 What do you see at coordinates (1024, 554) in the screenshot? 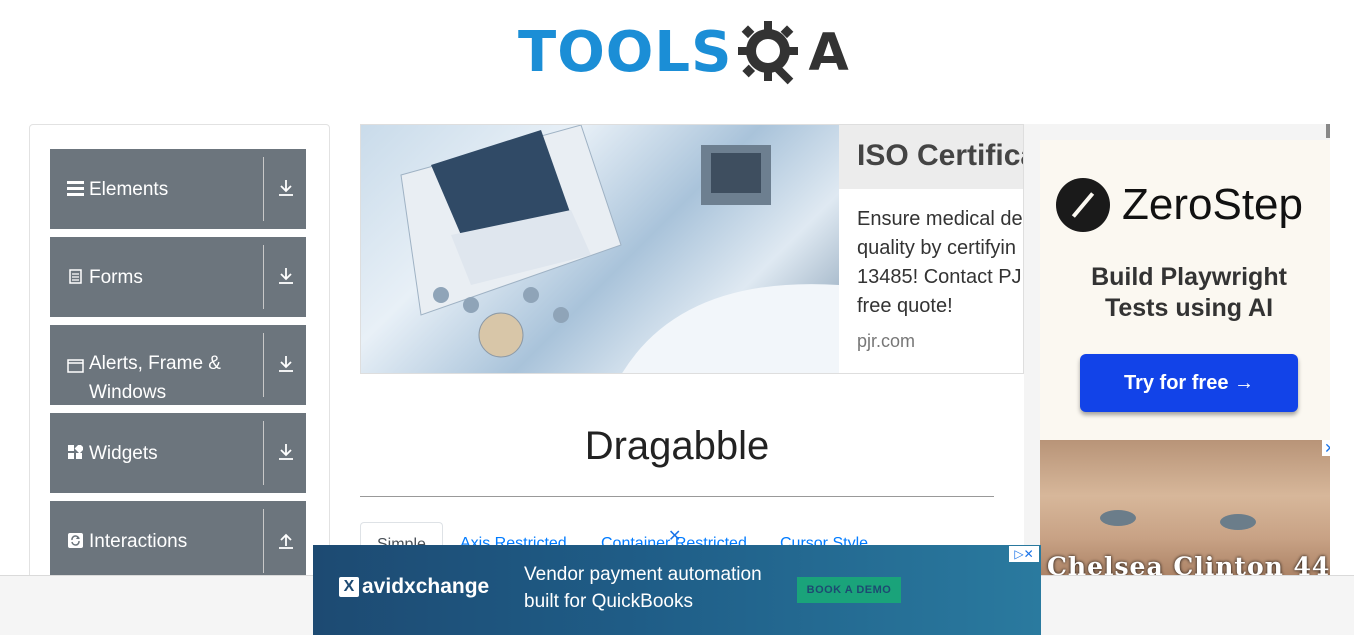
I see `adchoices-icon: ▷✕` at bounding box center [1024, 554].